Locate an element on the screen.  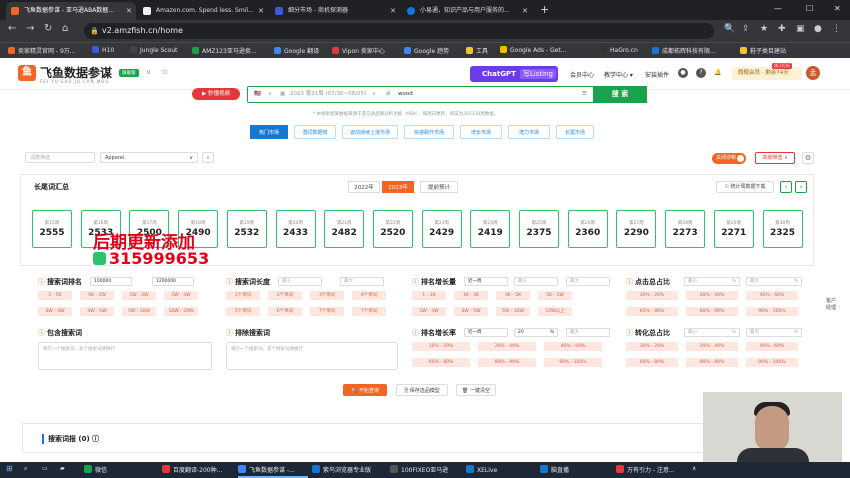
reload-icon: ↻ is located at coordinates (48, 28).